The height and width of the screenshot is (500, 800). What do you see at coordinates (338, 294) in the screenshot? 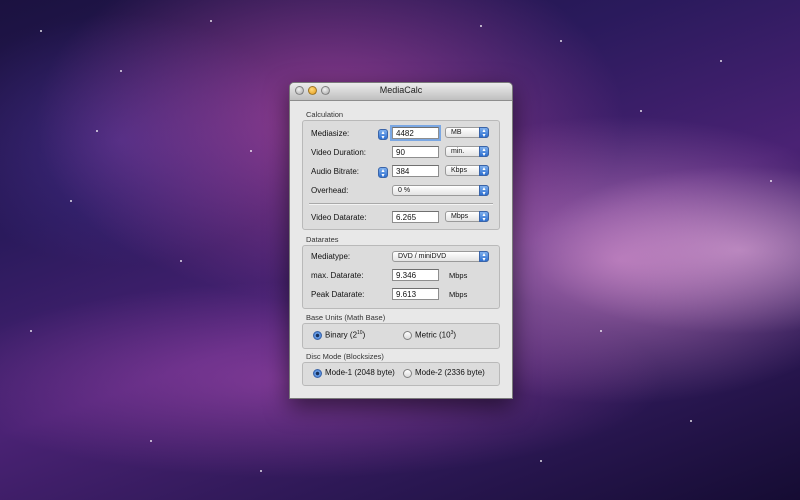
I see `peak-datarate-label: Peak Datarate:` at bounding box center [338, 294].